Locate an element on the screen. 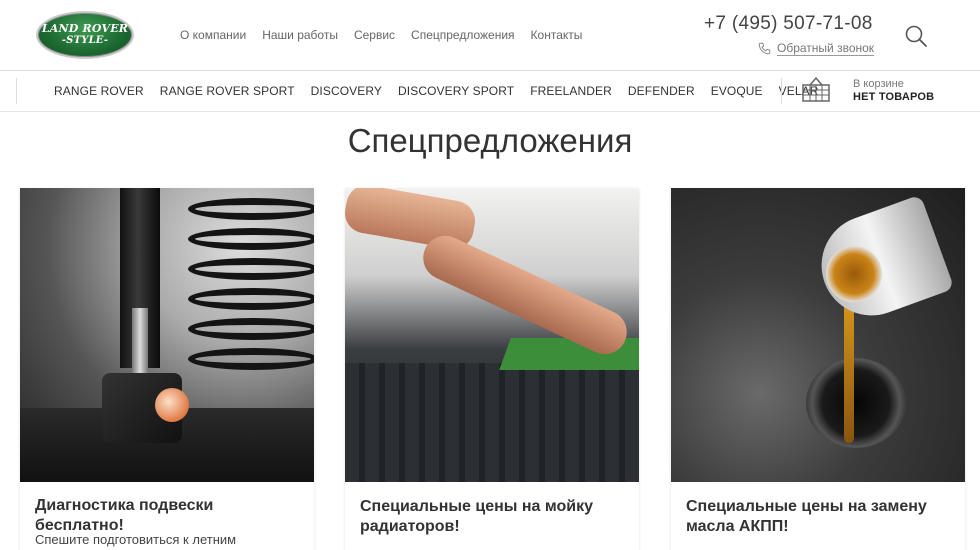  basket-icon is located at coordinates (816, 90).